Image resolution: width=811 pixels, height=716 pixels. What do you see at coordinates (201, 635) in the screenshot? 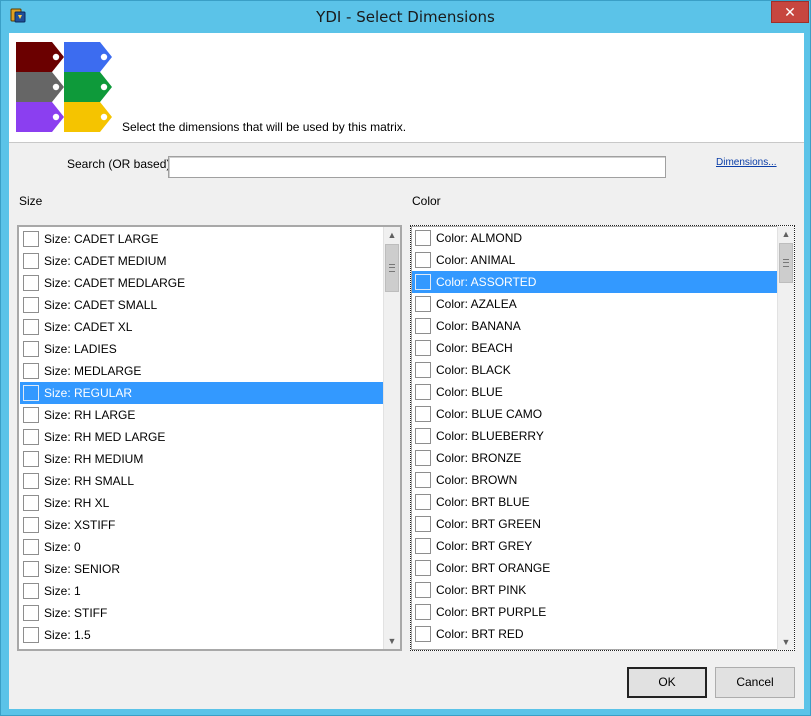
I see `size-list-item: Size: 1.5` at bounding box center [201, 635].